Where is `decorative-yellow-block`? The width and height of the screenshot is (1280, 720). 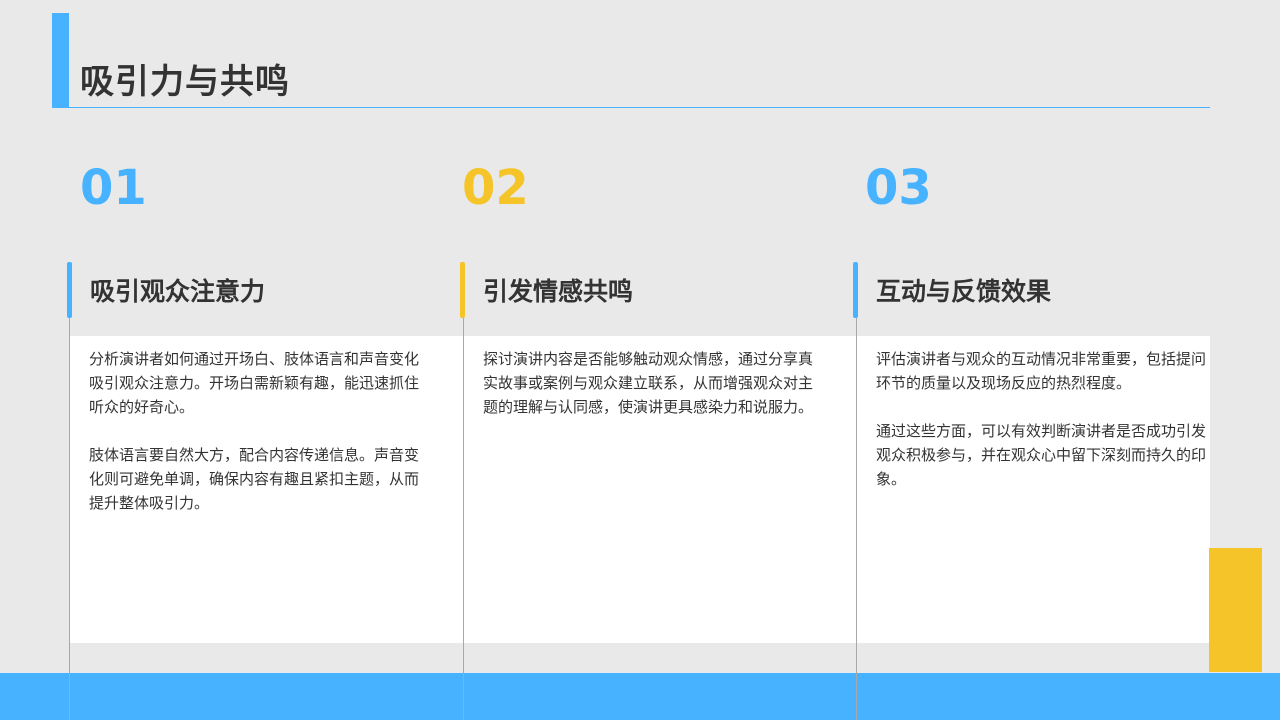
decorative-yellow-block is located at coordinates (1235, 610).